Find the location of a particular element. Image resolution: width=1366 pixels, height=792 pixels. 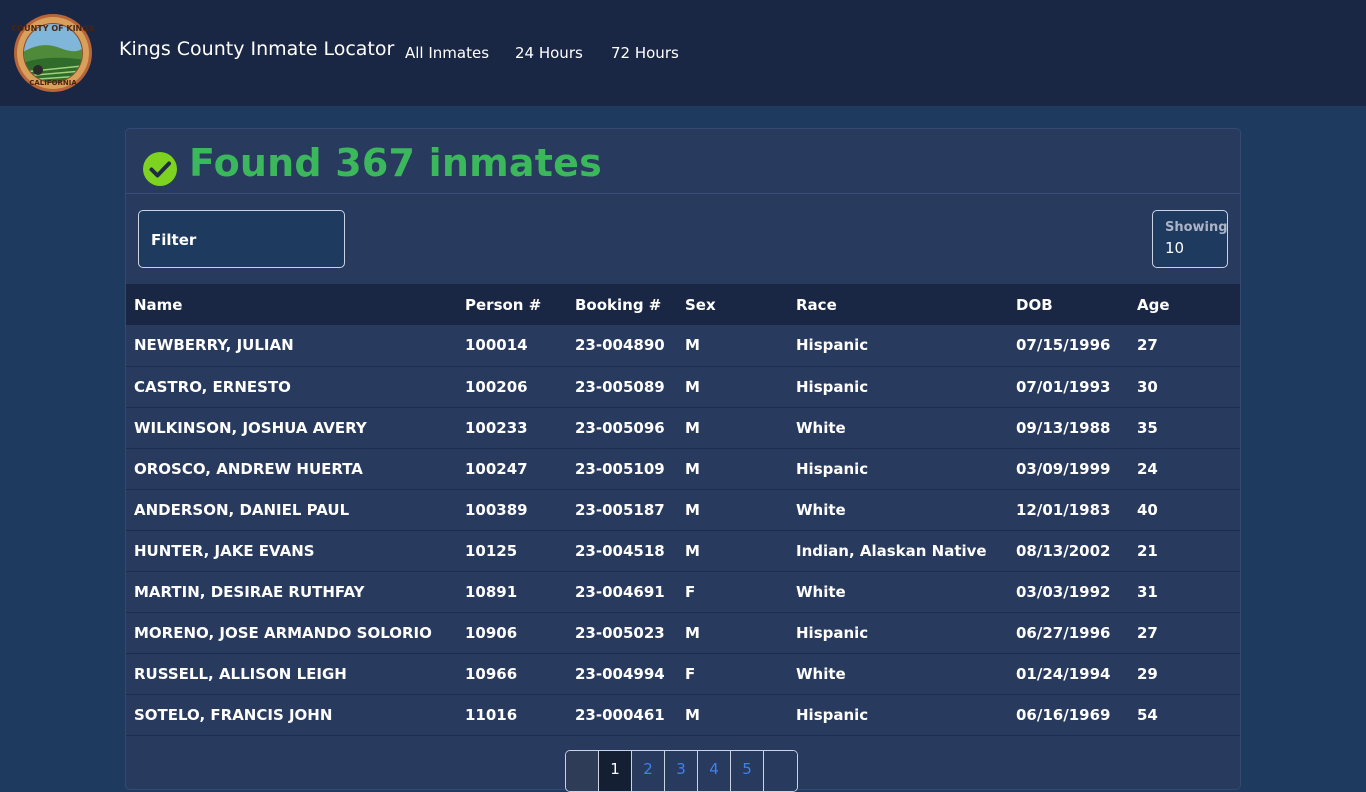

nav-link-all-inmates: All Inmates is located at coordinates (447, 53).